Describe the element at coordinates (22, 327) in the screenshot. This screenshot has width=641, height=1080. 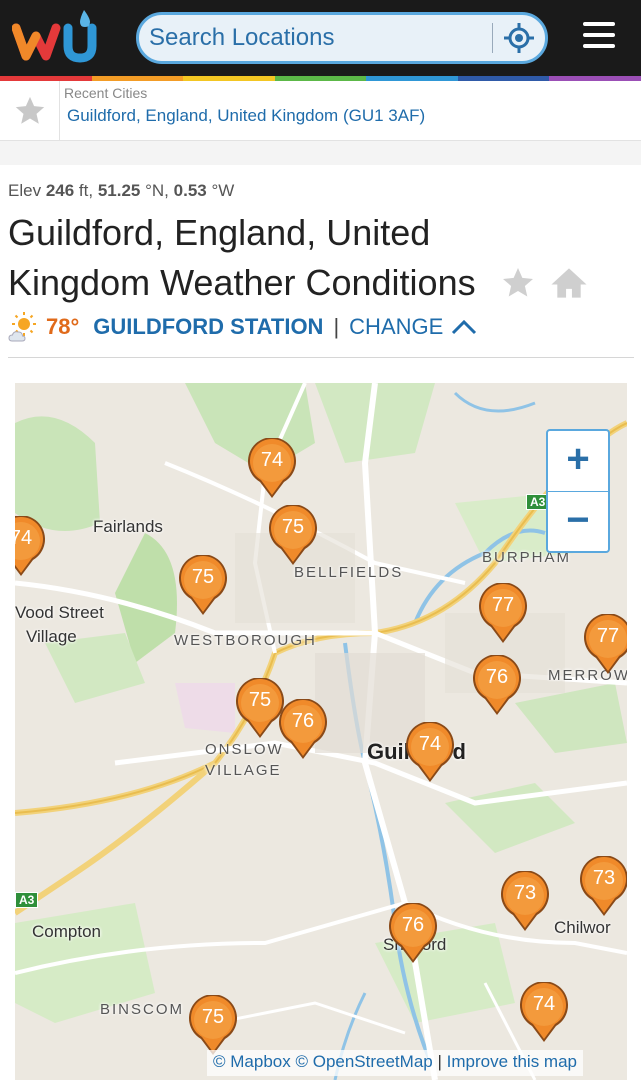
I see `partly-sunny-icon` at that location.